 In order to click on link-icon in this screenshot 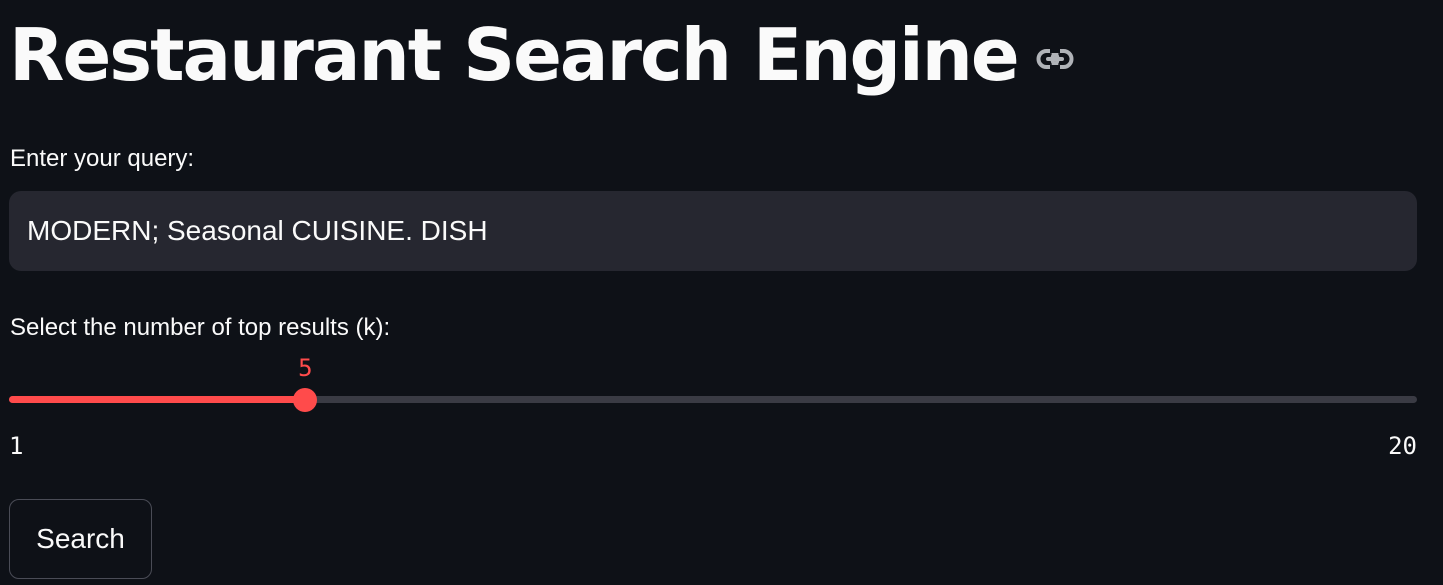, I will do `click(1055, 59)`.